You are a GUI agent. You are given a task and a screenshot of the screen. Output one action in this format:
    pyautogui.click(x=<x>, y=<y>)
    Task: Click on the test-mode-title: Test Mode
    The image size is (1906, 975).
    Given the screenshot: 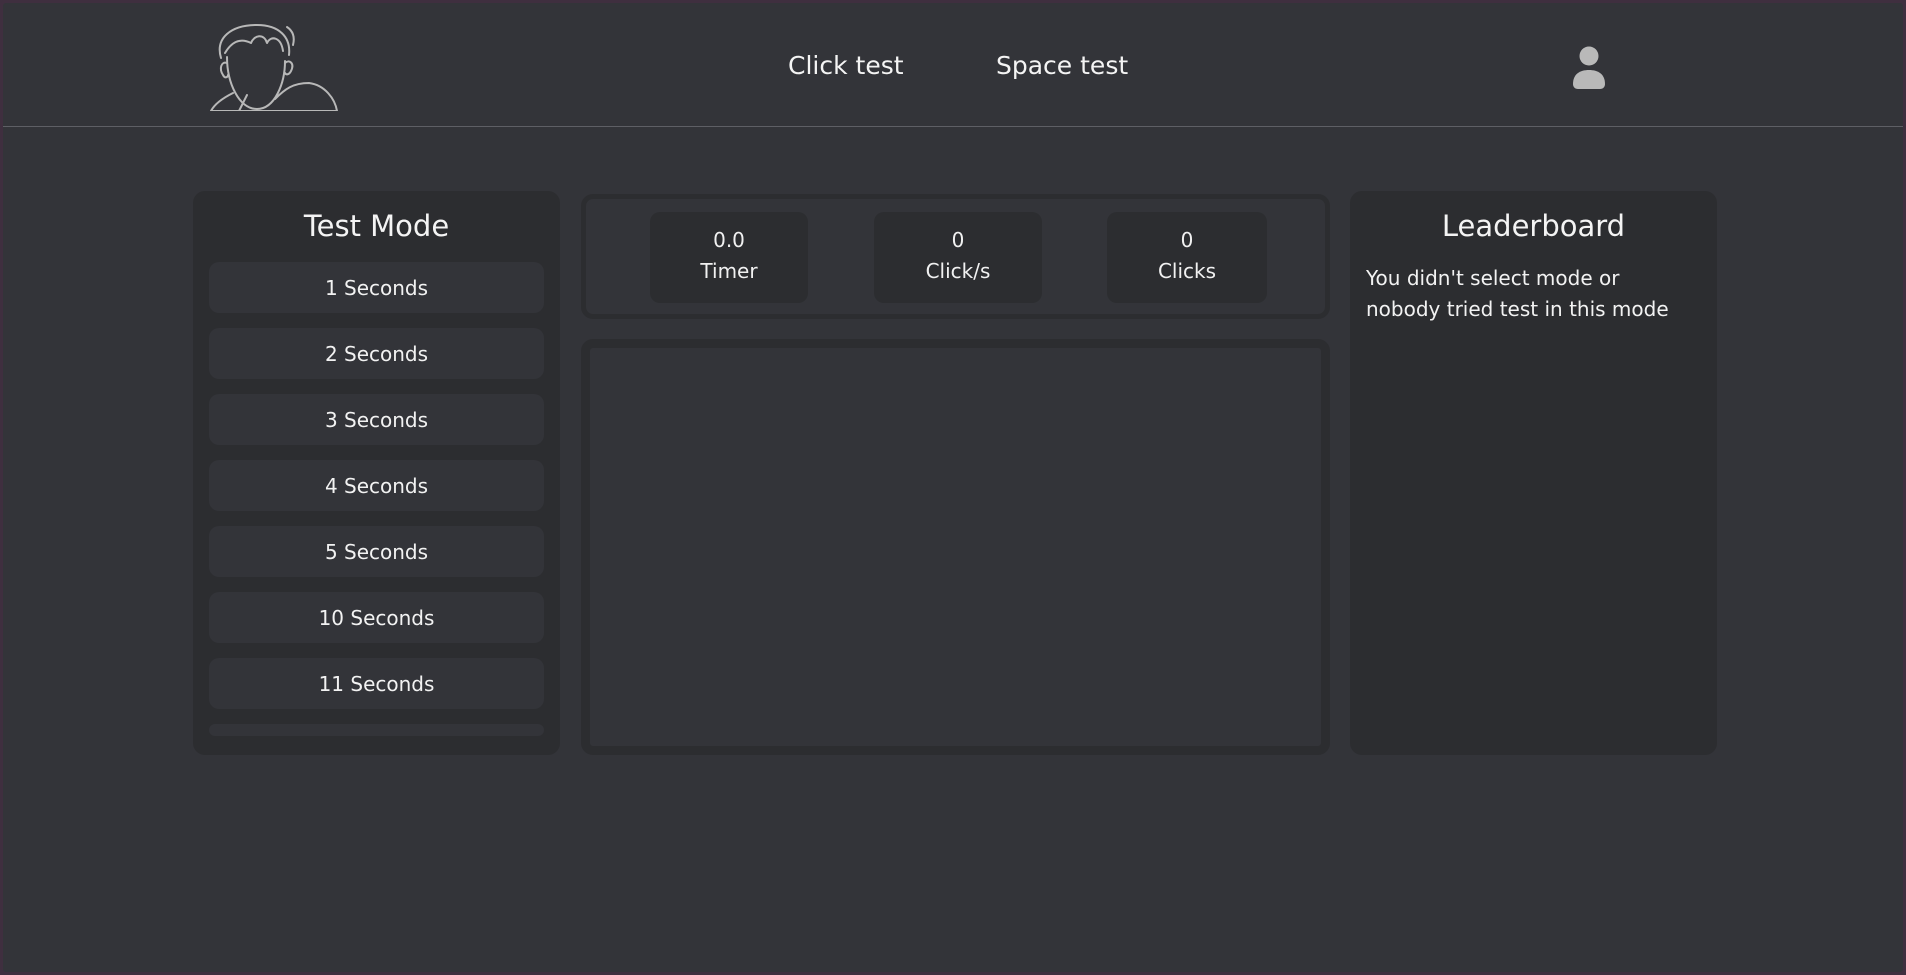 What is the action you would take?
    pyautogui.click(x=376, y=226)
    